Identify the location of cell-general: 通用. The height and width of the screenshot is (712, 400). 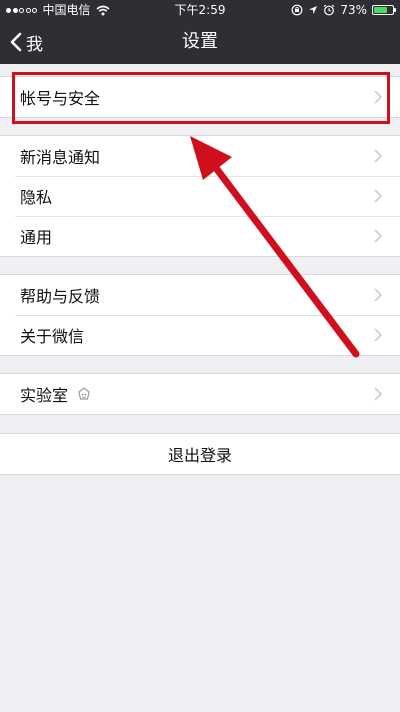
(200, 236).